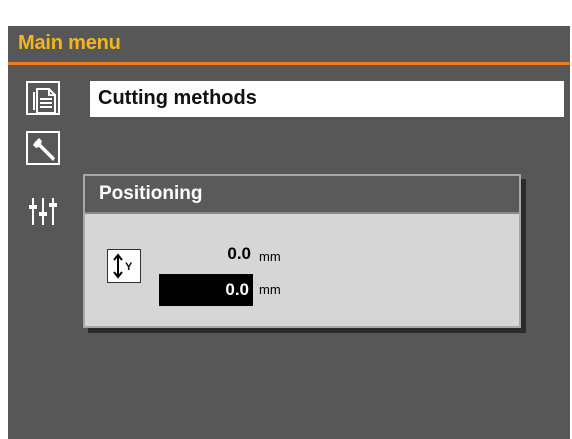 The height and width of the screenshot is (439, 572). What do you see at coordinates (270, 289) in the screenshot?
I see `target-position-unit: mm` at bounding box center [270, 289].